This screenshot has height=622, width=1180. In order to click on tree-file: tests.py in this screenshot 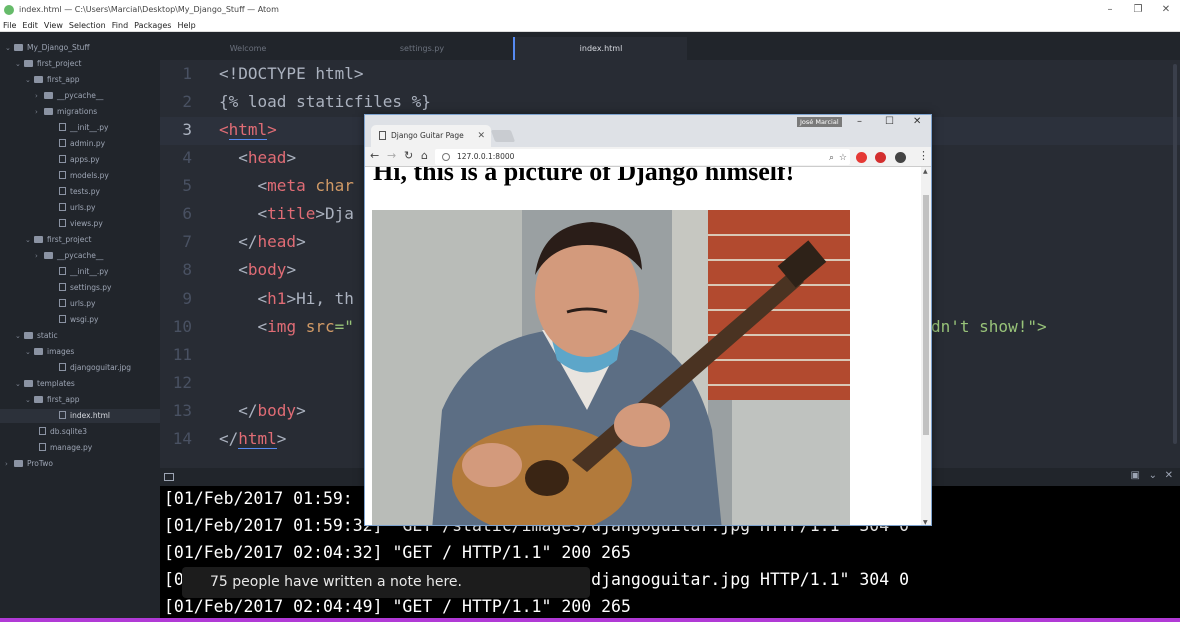, I will do `click(79, 192)`.